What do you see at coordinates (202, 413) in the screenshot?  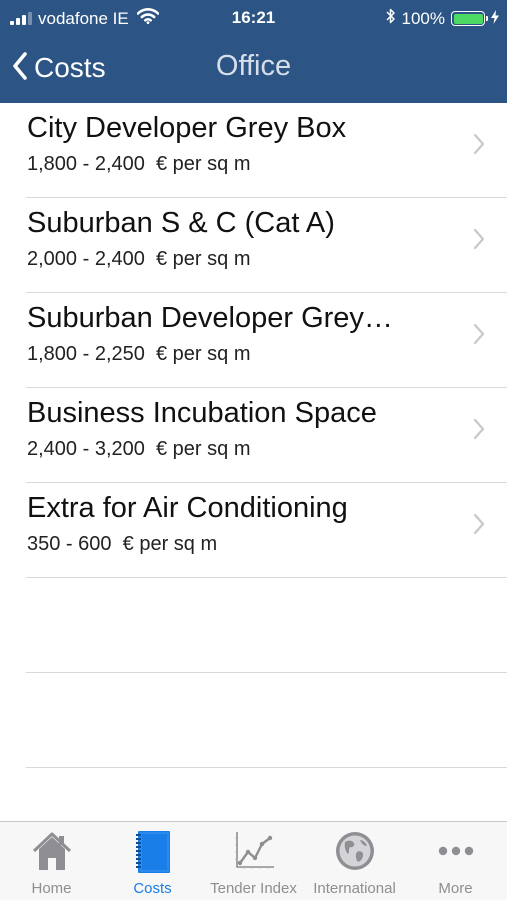 I see `list-item-title: Business Incubation Space` at bounding box center [202, 413].